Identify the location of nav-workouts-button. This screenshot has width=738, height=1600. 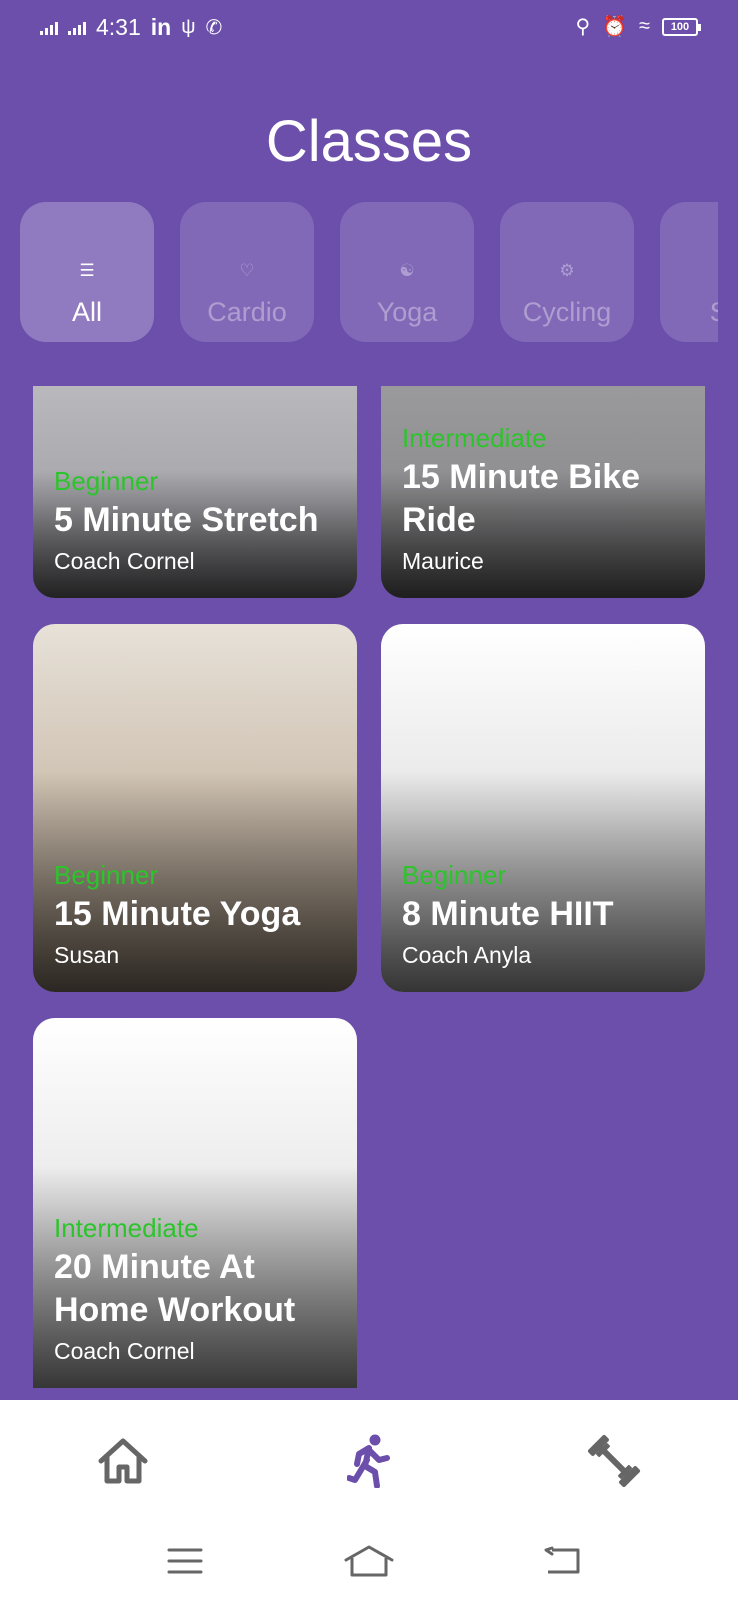
(614, 1461).